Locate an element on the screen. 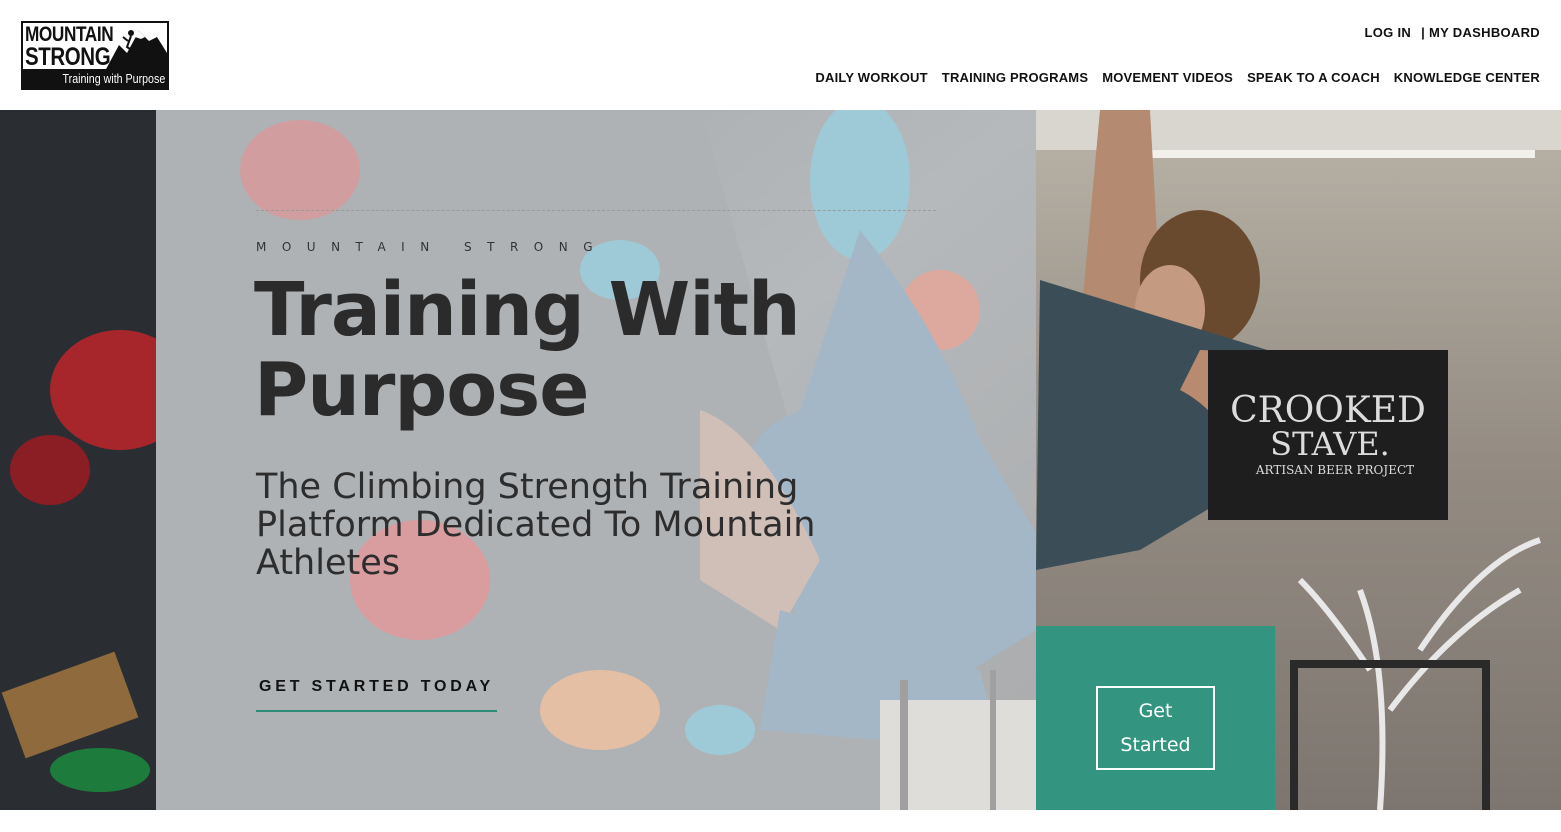 The image size is (1561, 832). logo-tagline: Training with Purpose is located at coordinates (95, 78).